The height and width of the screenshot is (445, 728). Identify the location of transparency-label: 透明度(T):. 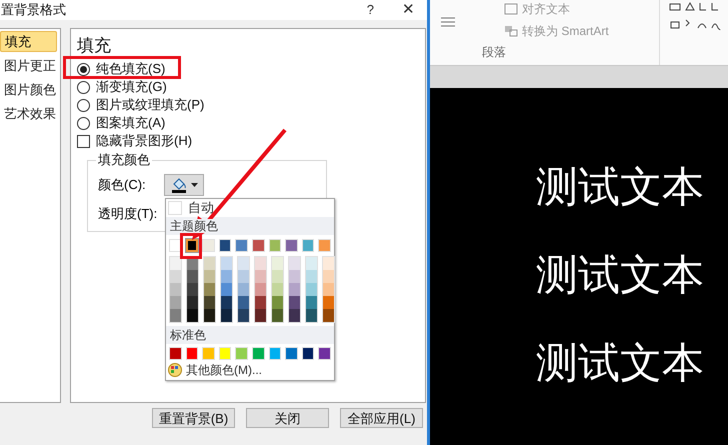
(128, 213).